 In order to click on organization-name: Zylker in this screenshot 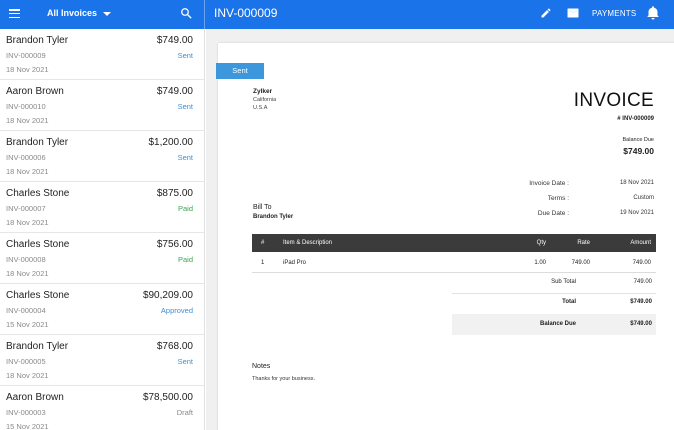, I will do `click(263, 91)`.